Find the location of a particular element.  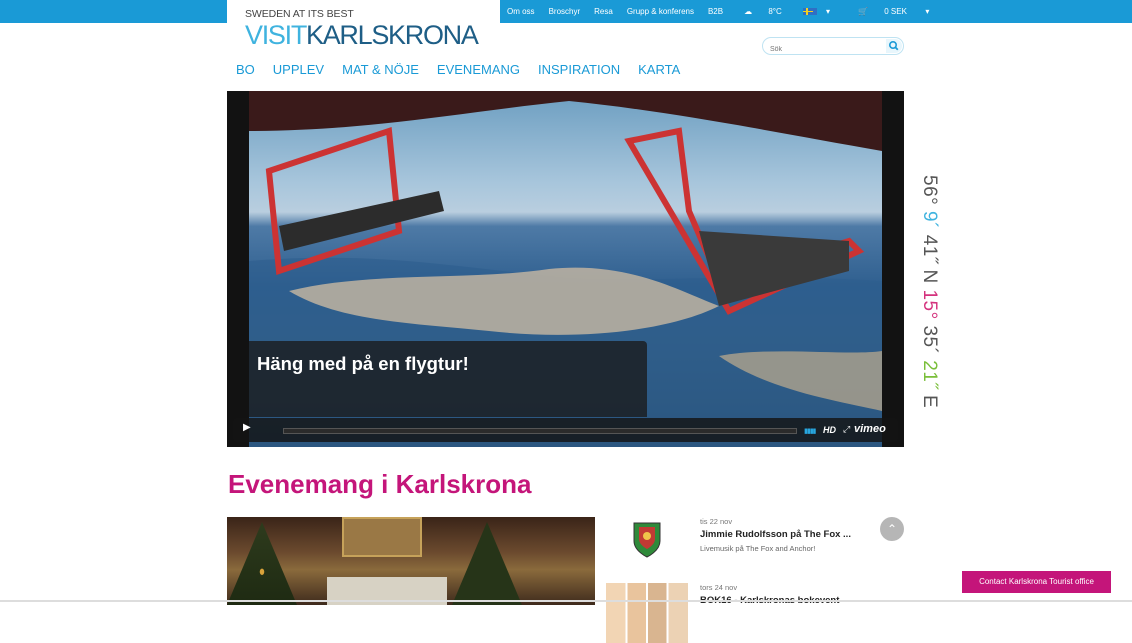

nav-karta: KARTA is located at coordinates (659, 69).